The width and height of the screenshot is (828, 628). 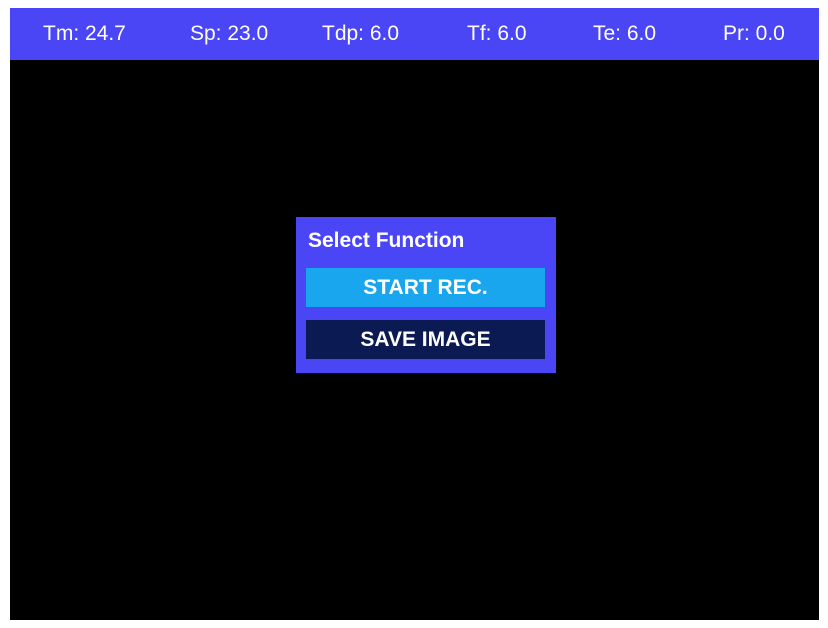 I want to click on select-function-dialog: Select Function START REC. SAVE IMAGE, so click(x=426, y=295).